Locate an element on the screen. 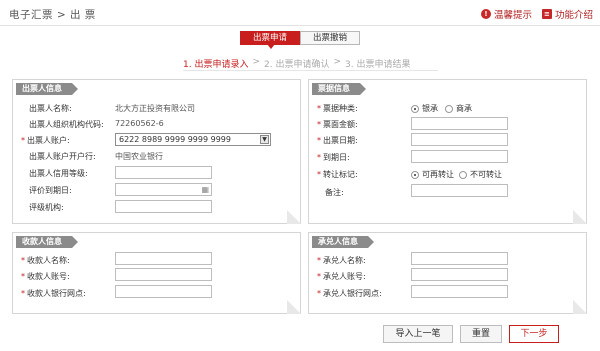  document-icon: ≡ is located at coordinates (546, 14).